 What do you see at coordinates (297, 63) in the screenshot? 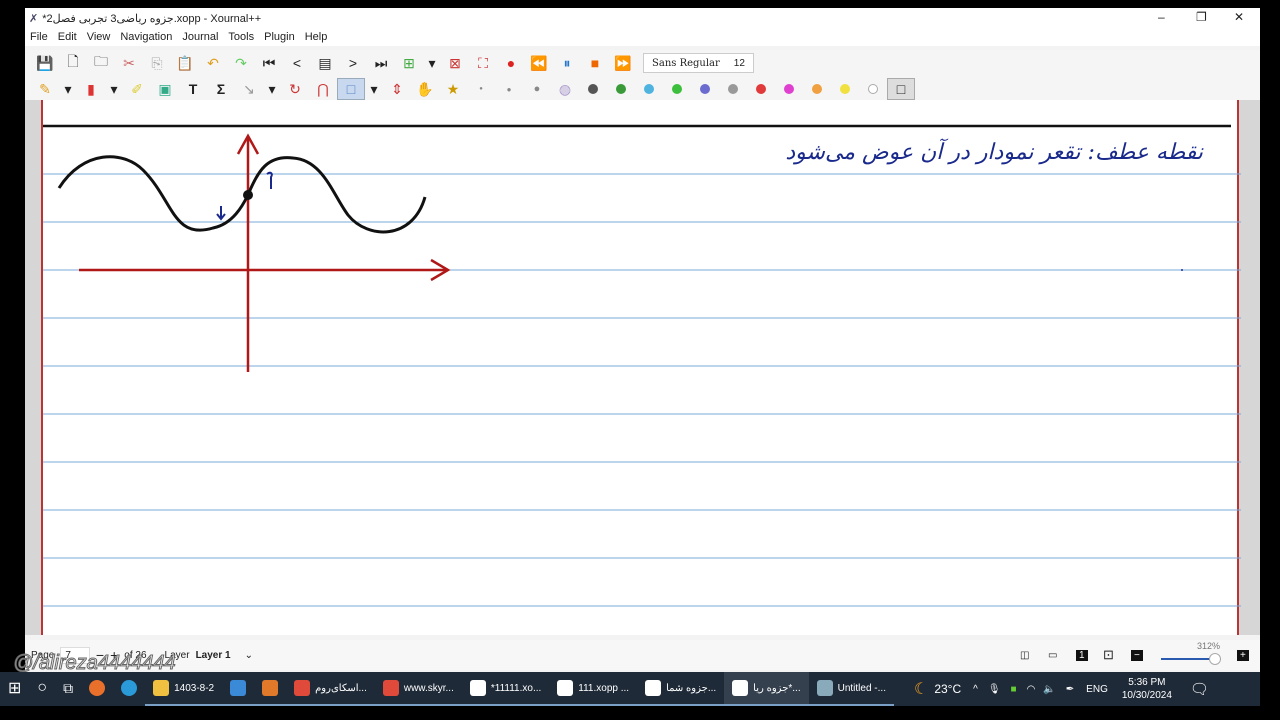
I see `previous-page-icon: <` at bounding box center [297, 63].